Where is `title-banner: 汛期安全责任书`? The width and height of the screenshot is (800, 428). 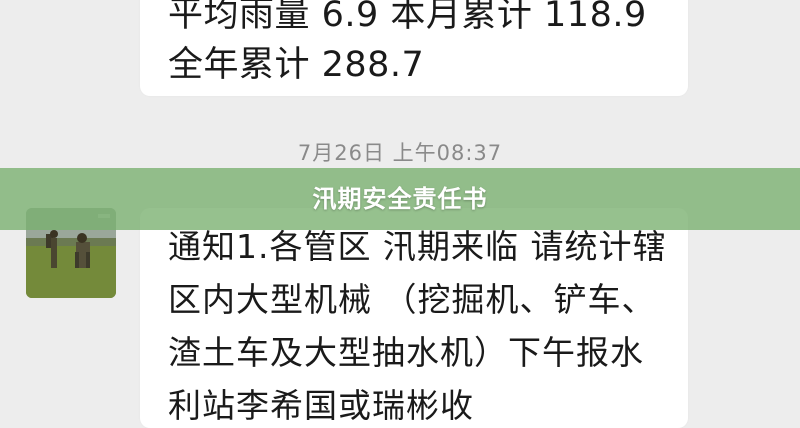 title-banner: 汛期安全责任书 is located at coordinates (400, 199).